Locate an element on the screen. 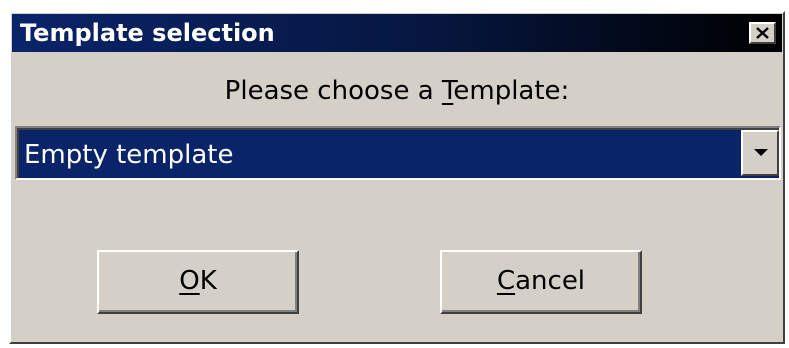 The width and height of the screenshot is (789, 348). ok-button-label: OK is located at coordinates (198, 281).